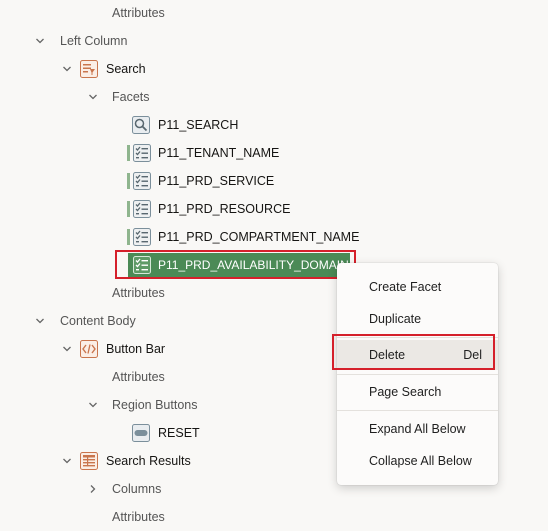 The image size is (548, 531). Describe the element at coordinates (224, 209) in the screenshot. I see `tree-node-label: P11_PRD_RESOURCE` at that location.